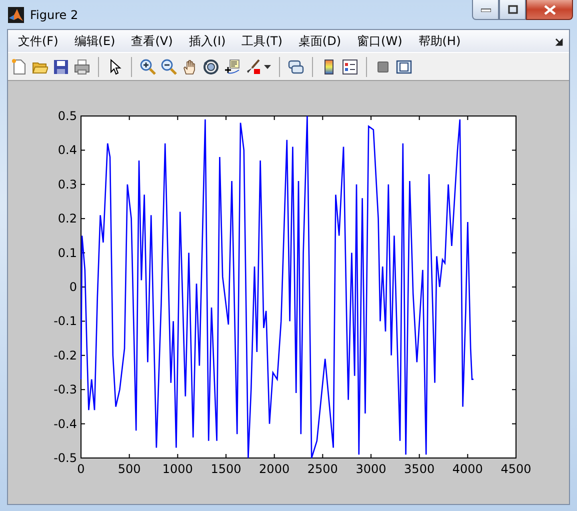 Image resolution: width=577 pixels, height=511 pixels. What do you see at coordinates (67, 116) in the screenshot?
I see `y-tick-label: 0.5` at bounding box center [67, 116].